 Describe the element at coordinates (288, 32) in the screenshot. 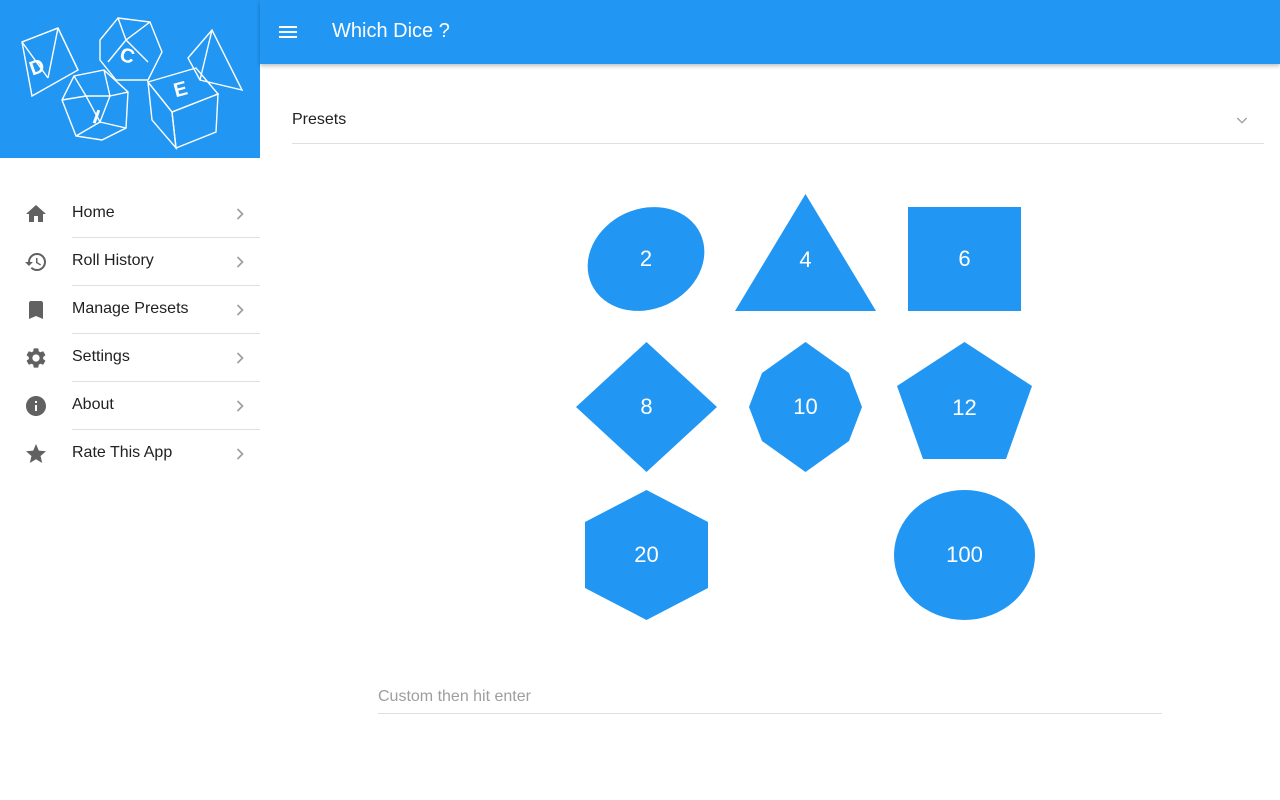

I see `menu-icon` at that location.